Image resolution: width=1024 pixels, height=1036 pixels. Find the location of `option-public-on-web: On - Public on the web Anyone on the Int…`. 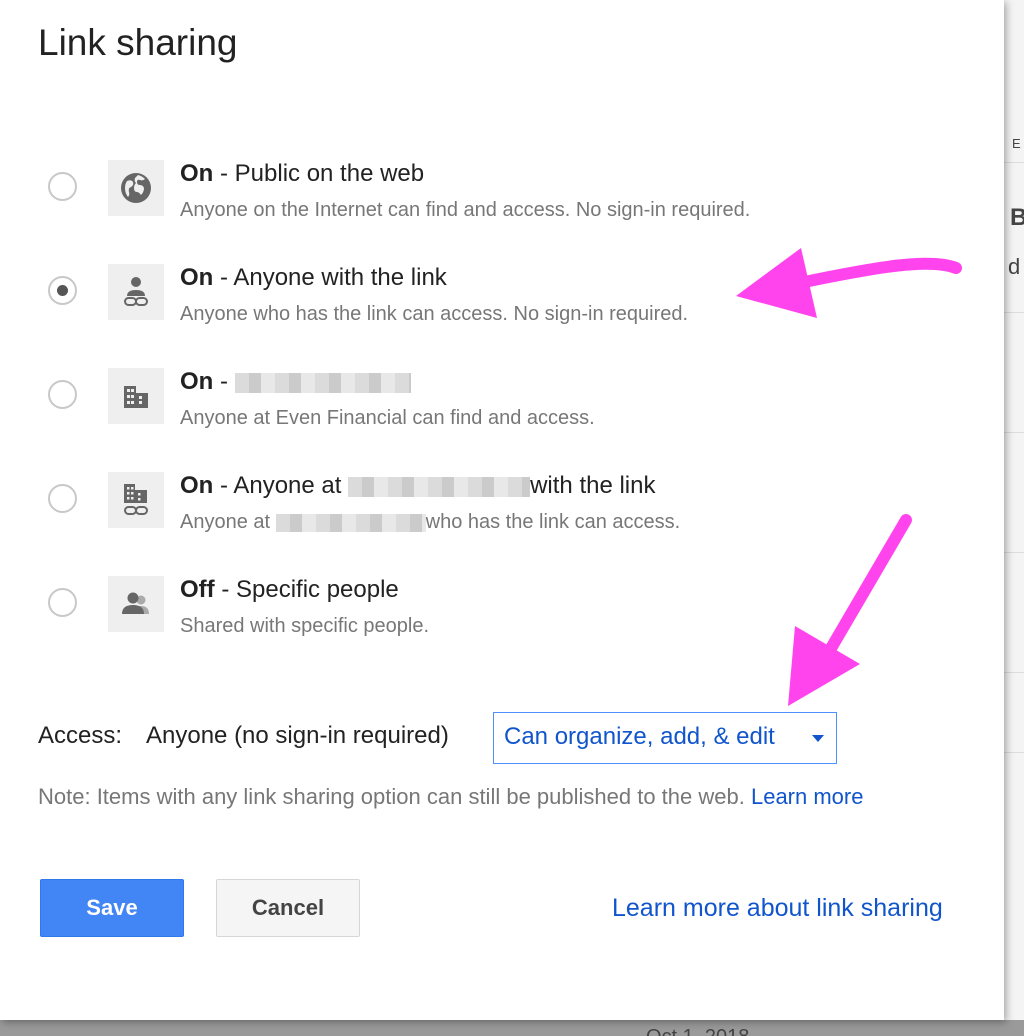

option-public-on-web: On - Public on the web Anyone on the Int… is located at coordinates (502, 198).